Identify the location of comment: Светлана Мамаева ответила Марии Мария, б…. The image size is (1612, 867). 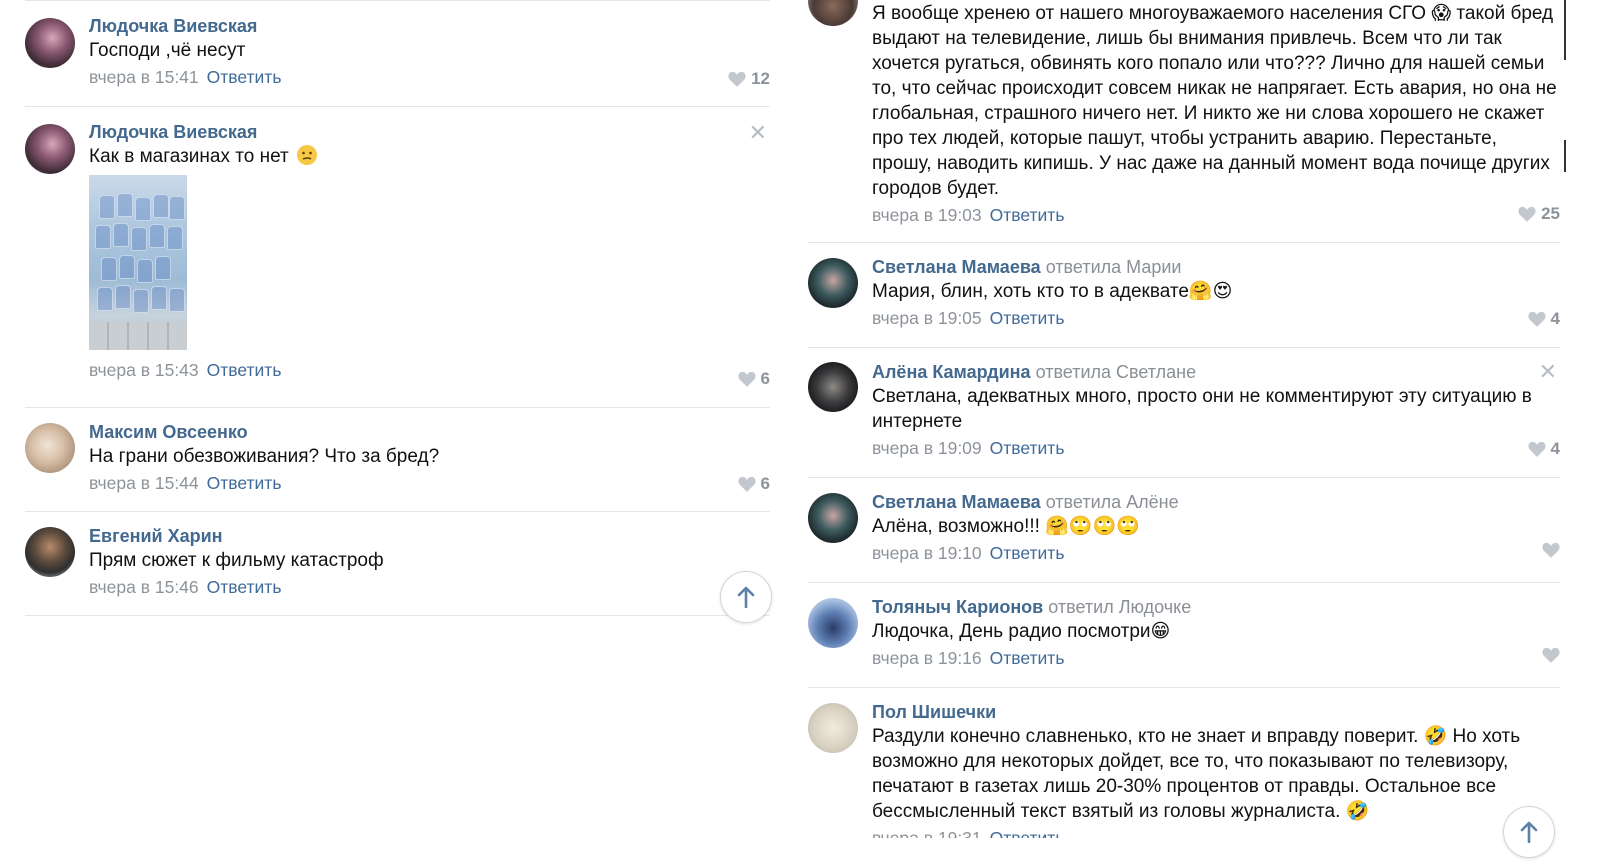
(1184, 295).